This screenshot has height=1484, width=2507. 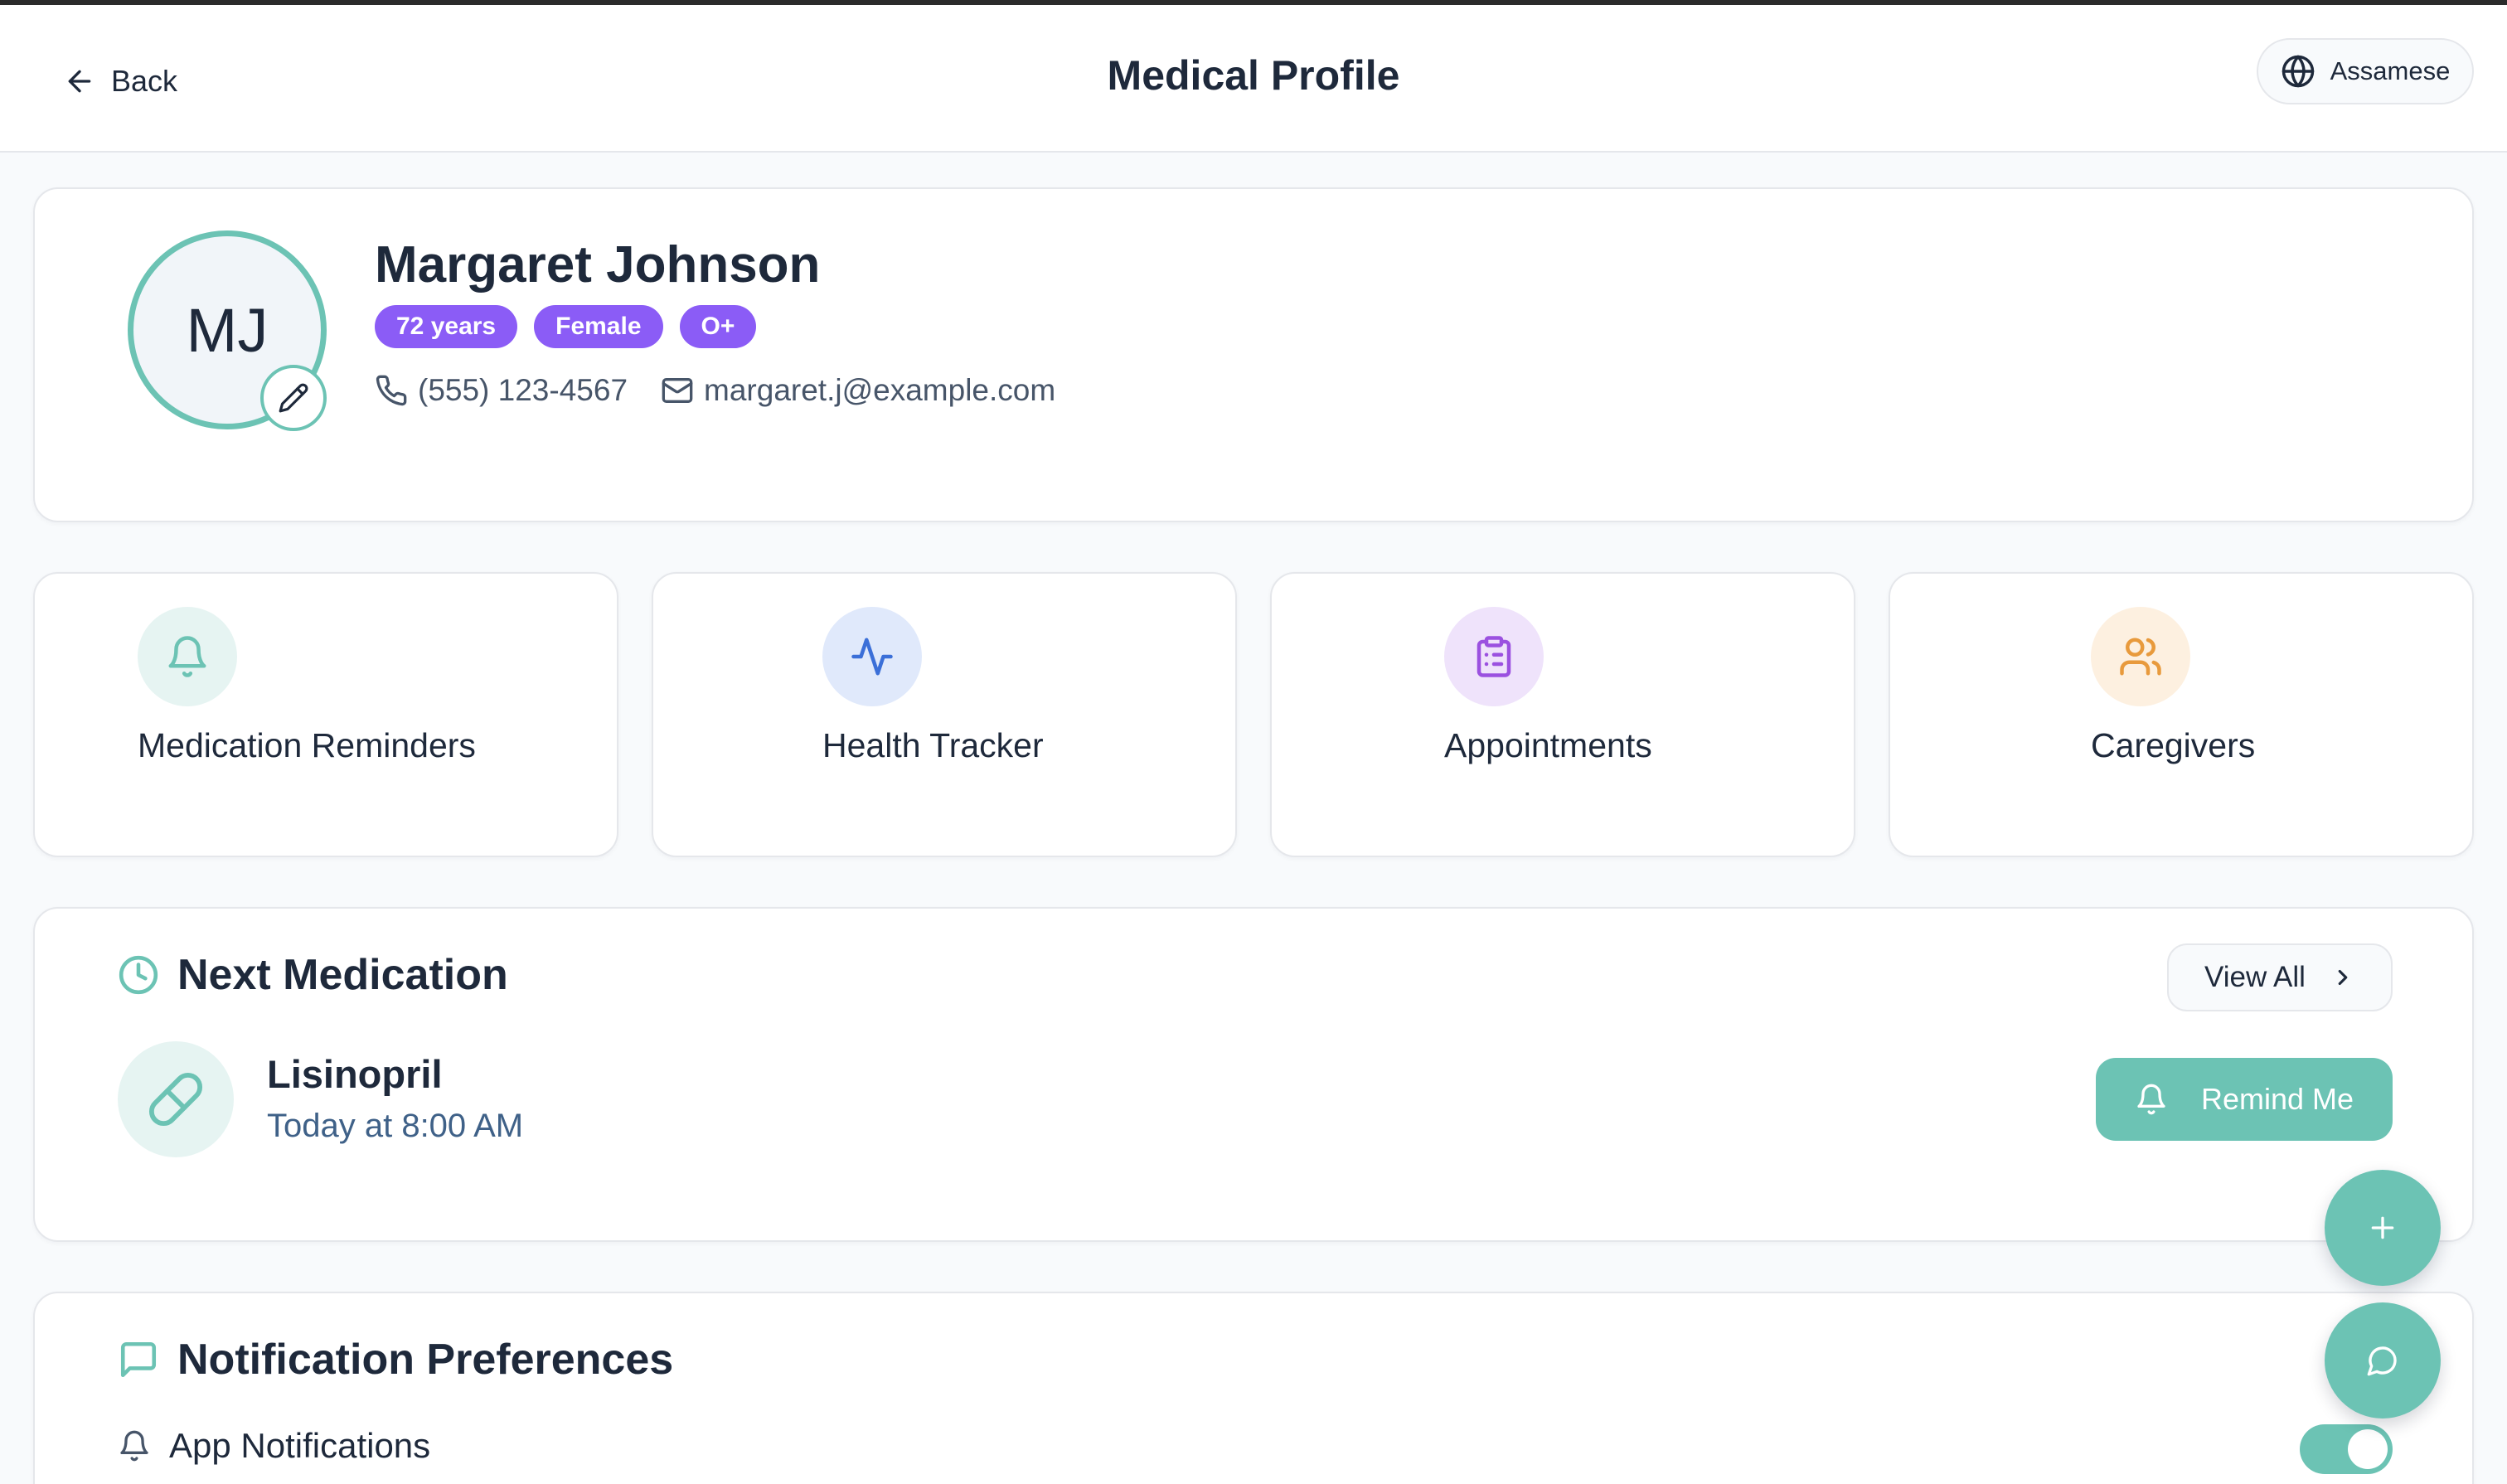 I want to click on chat-fab-button, so click(x=2383, y=1361).